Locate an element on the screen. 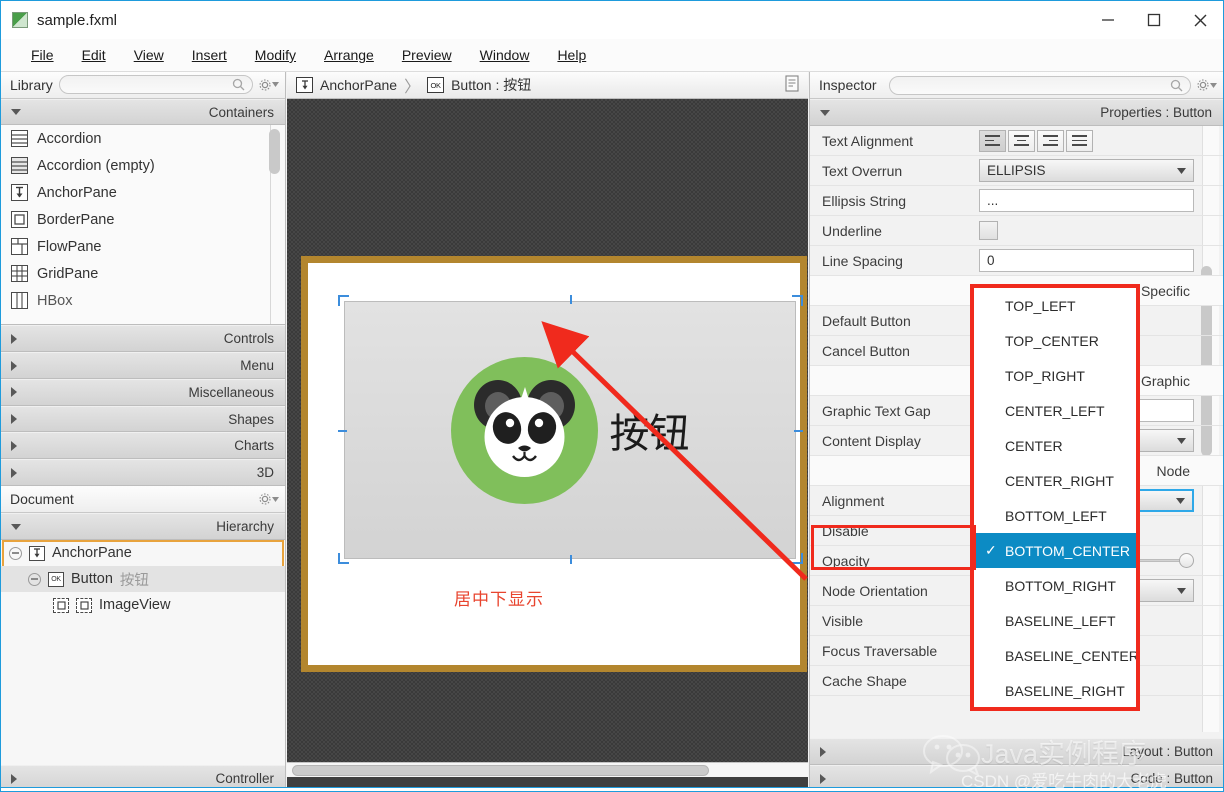  dropdown-option-baseline-center: BASELINE_CENTER is located at coordinates (1055, 655).